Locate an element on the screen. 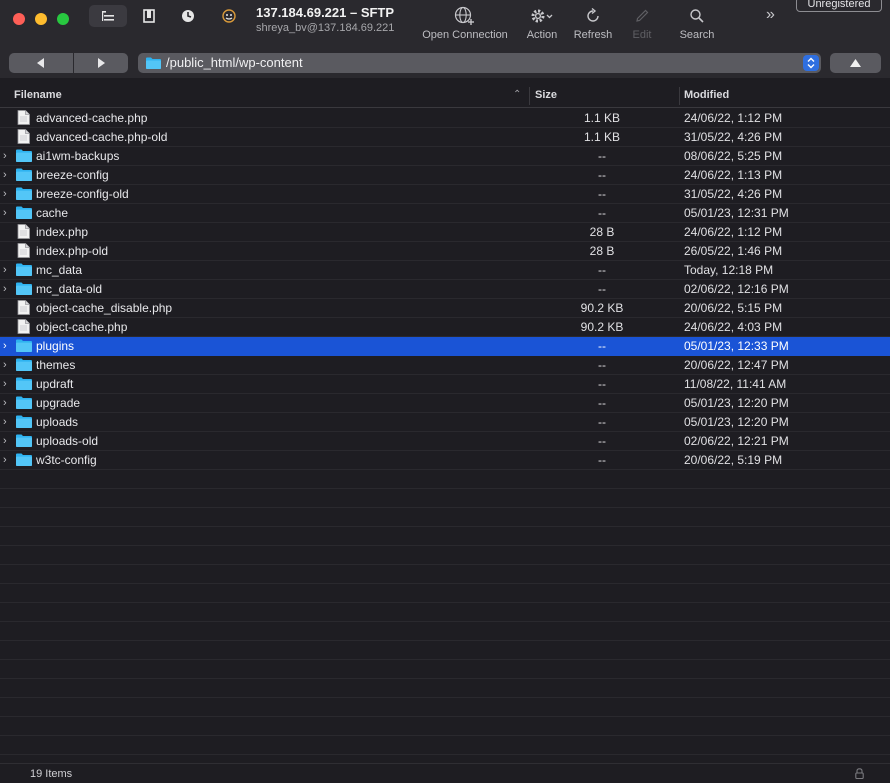 The image size is (890, 783). window-title: 137.184.69.221 – SFTP is located at coordinates (325, 12).